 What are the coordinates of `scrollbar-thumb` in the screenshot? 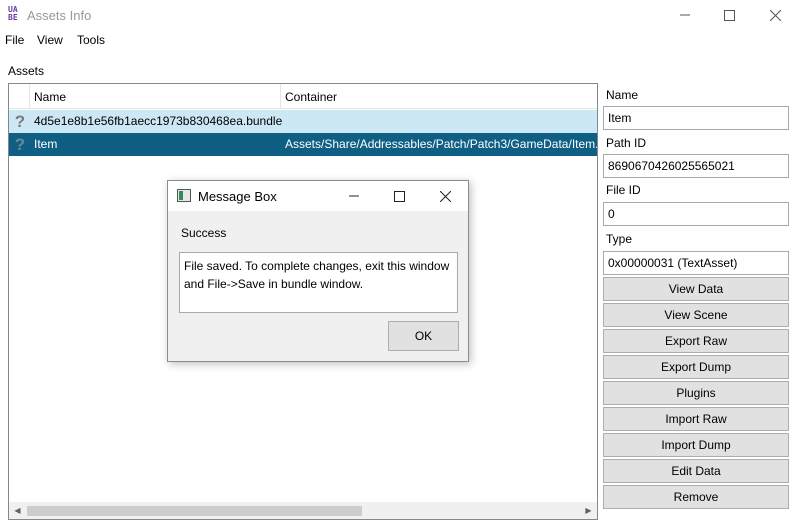 It's located at (194, 511).